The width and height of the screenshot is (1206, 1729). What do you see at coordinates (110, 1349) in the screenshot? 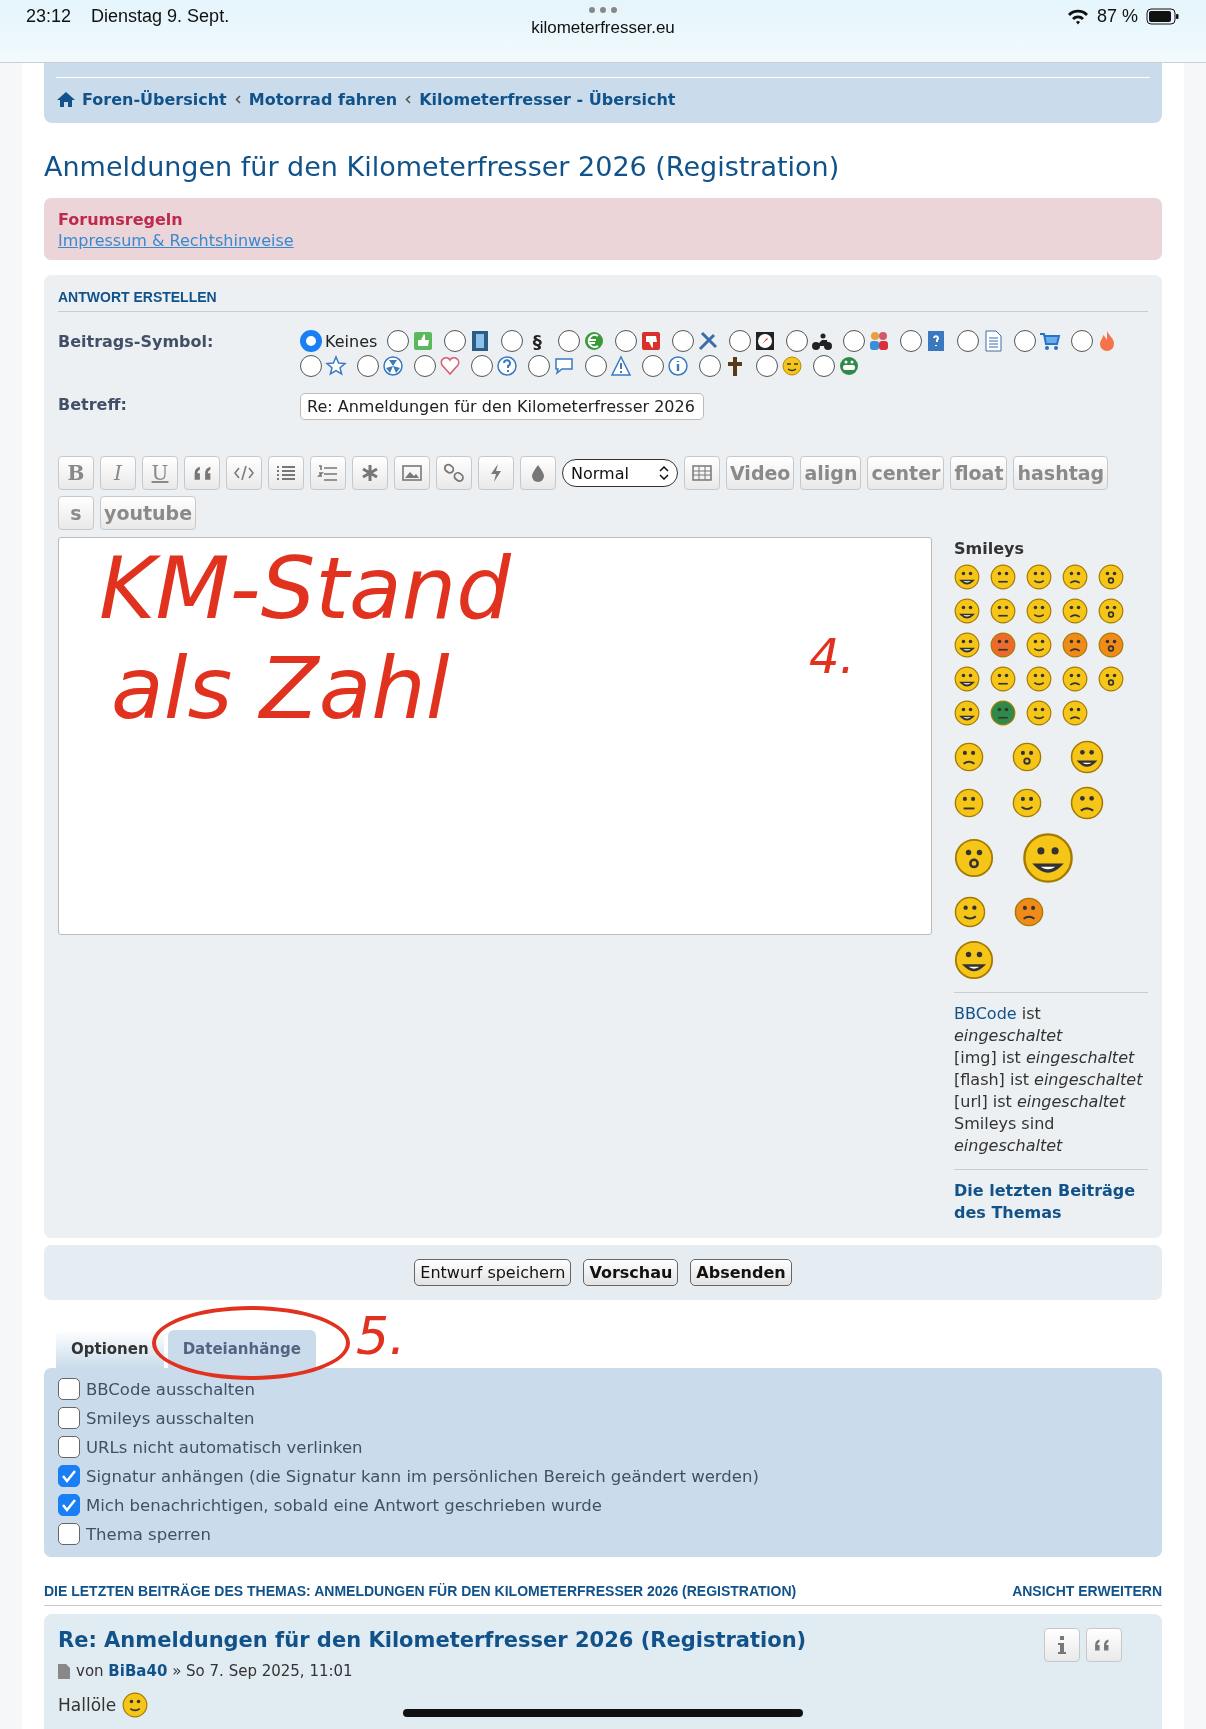
I see `tab: Optionen` at bounding box center [110, 1349].